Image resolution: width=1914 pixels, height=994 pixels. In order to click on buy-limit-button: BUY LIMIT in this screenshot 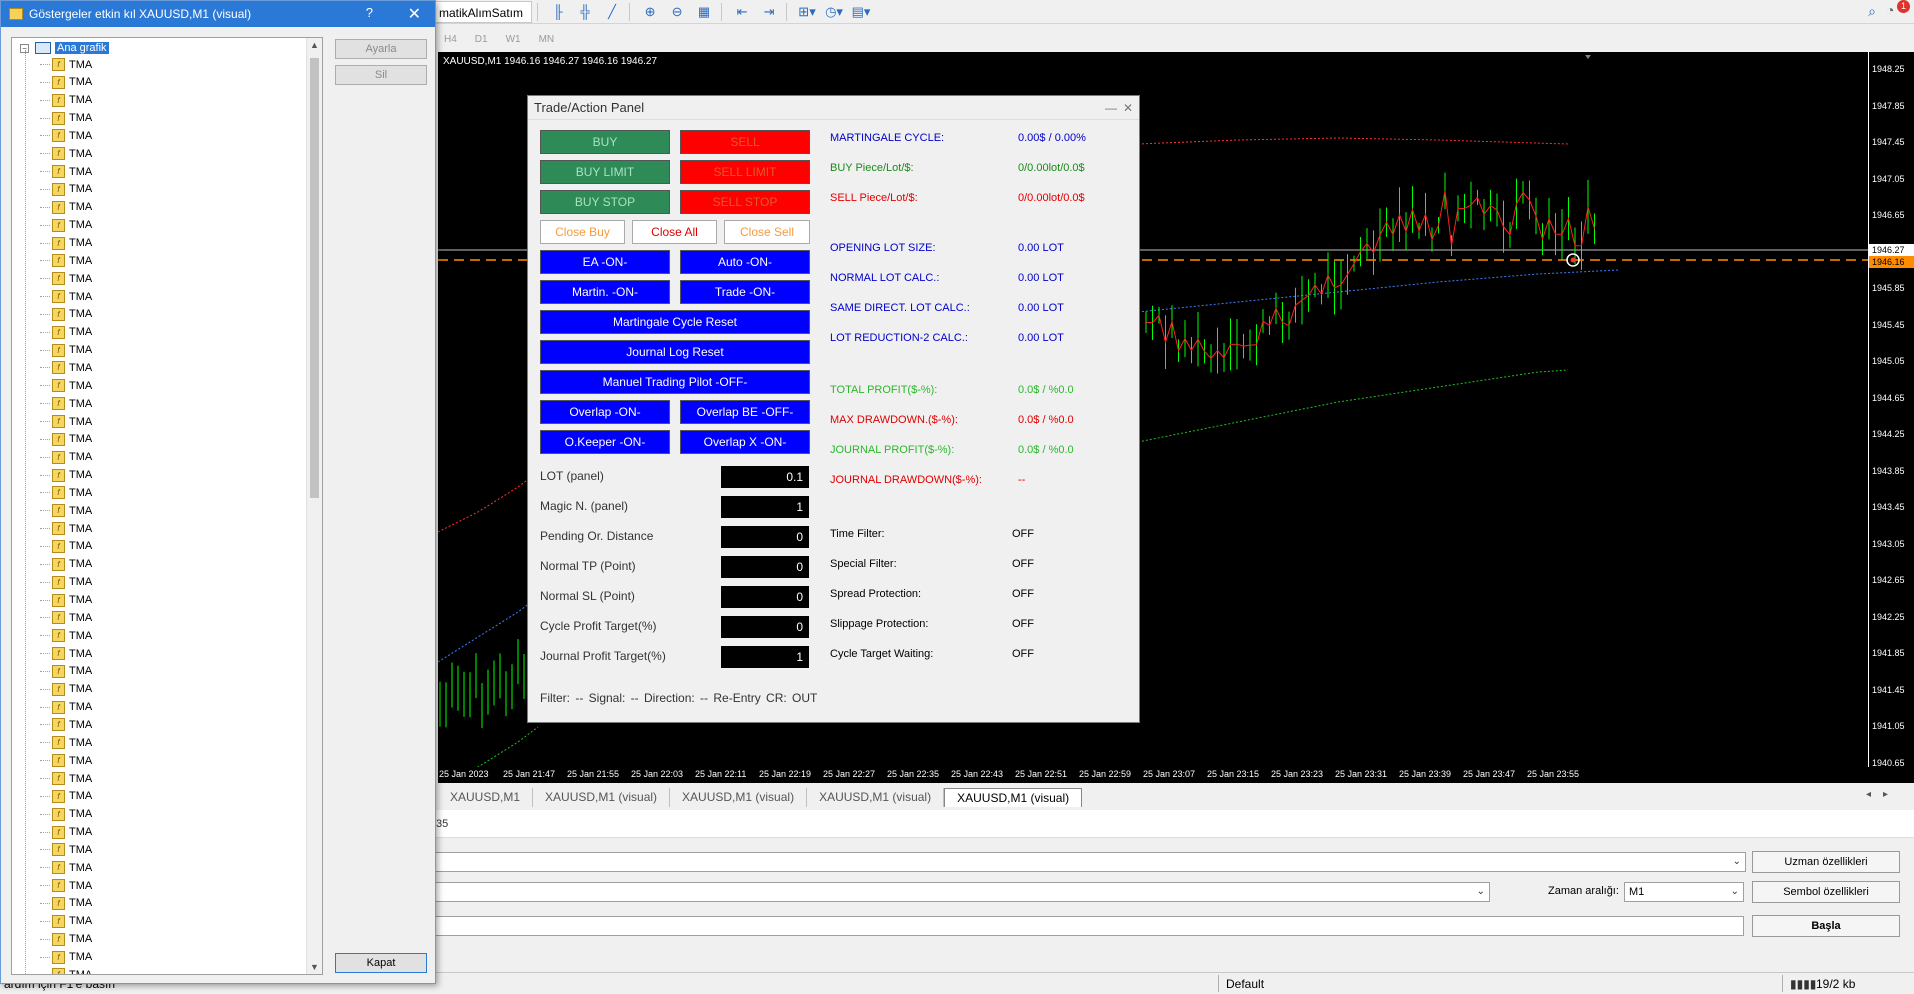, I will do `click(605, 172)`.